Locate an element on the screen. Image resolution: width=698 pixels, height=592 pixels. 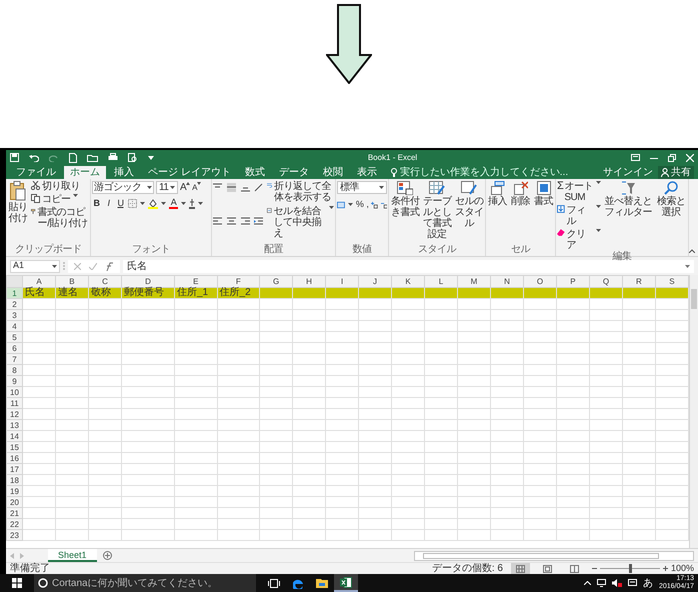
row-header: 9 is located at coordinates (14, 381).